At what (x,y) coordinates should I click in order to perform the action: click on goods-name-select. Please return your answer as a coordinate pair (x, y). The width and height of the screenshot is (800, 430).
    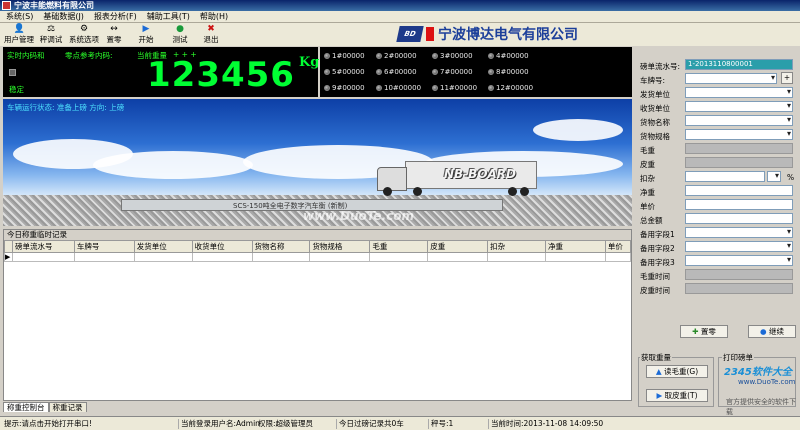
    Looking at the image, I should click on (739, 120).